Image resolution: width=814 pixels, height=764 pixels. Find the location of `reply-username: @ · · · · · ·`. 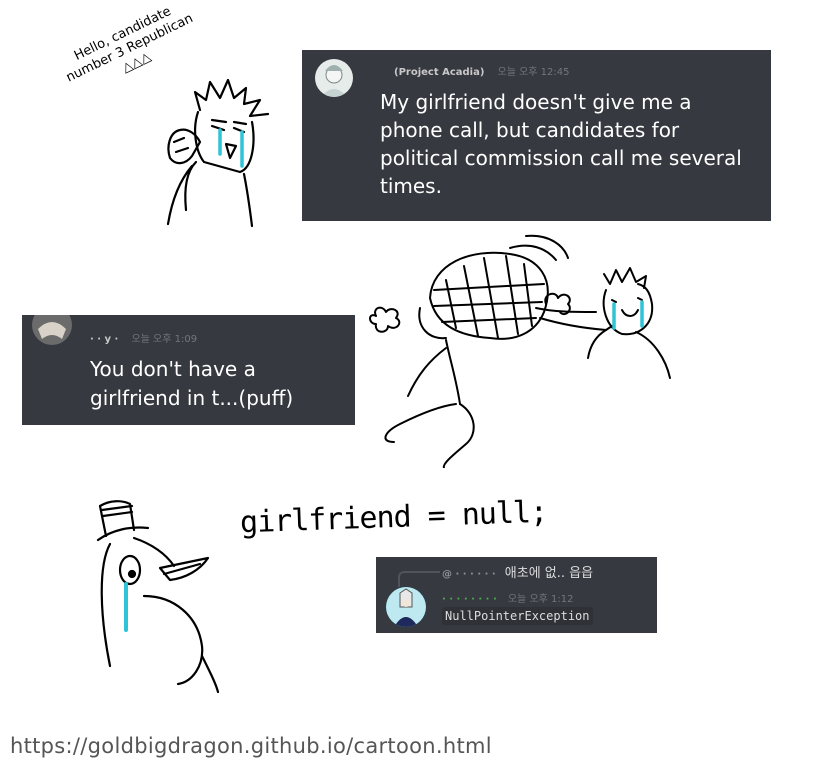

reply-username: @ · · · · · · is located at coordinates (469, 574).